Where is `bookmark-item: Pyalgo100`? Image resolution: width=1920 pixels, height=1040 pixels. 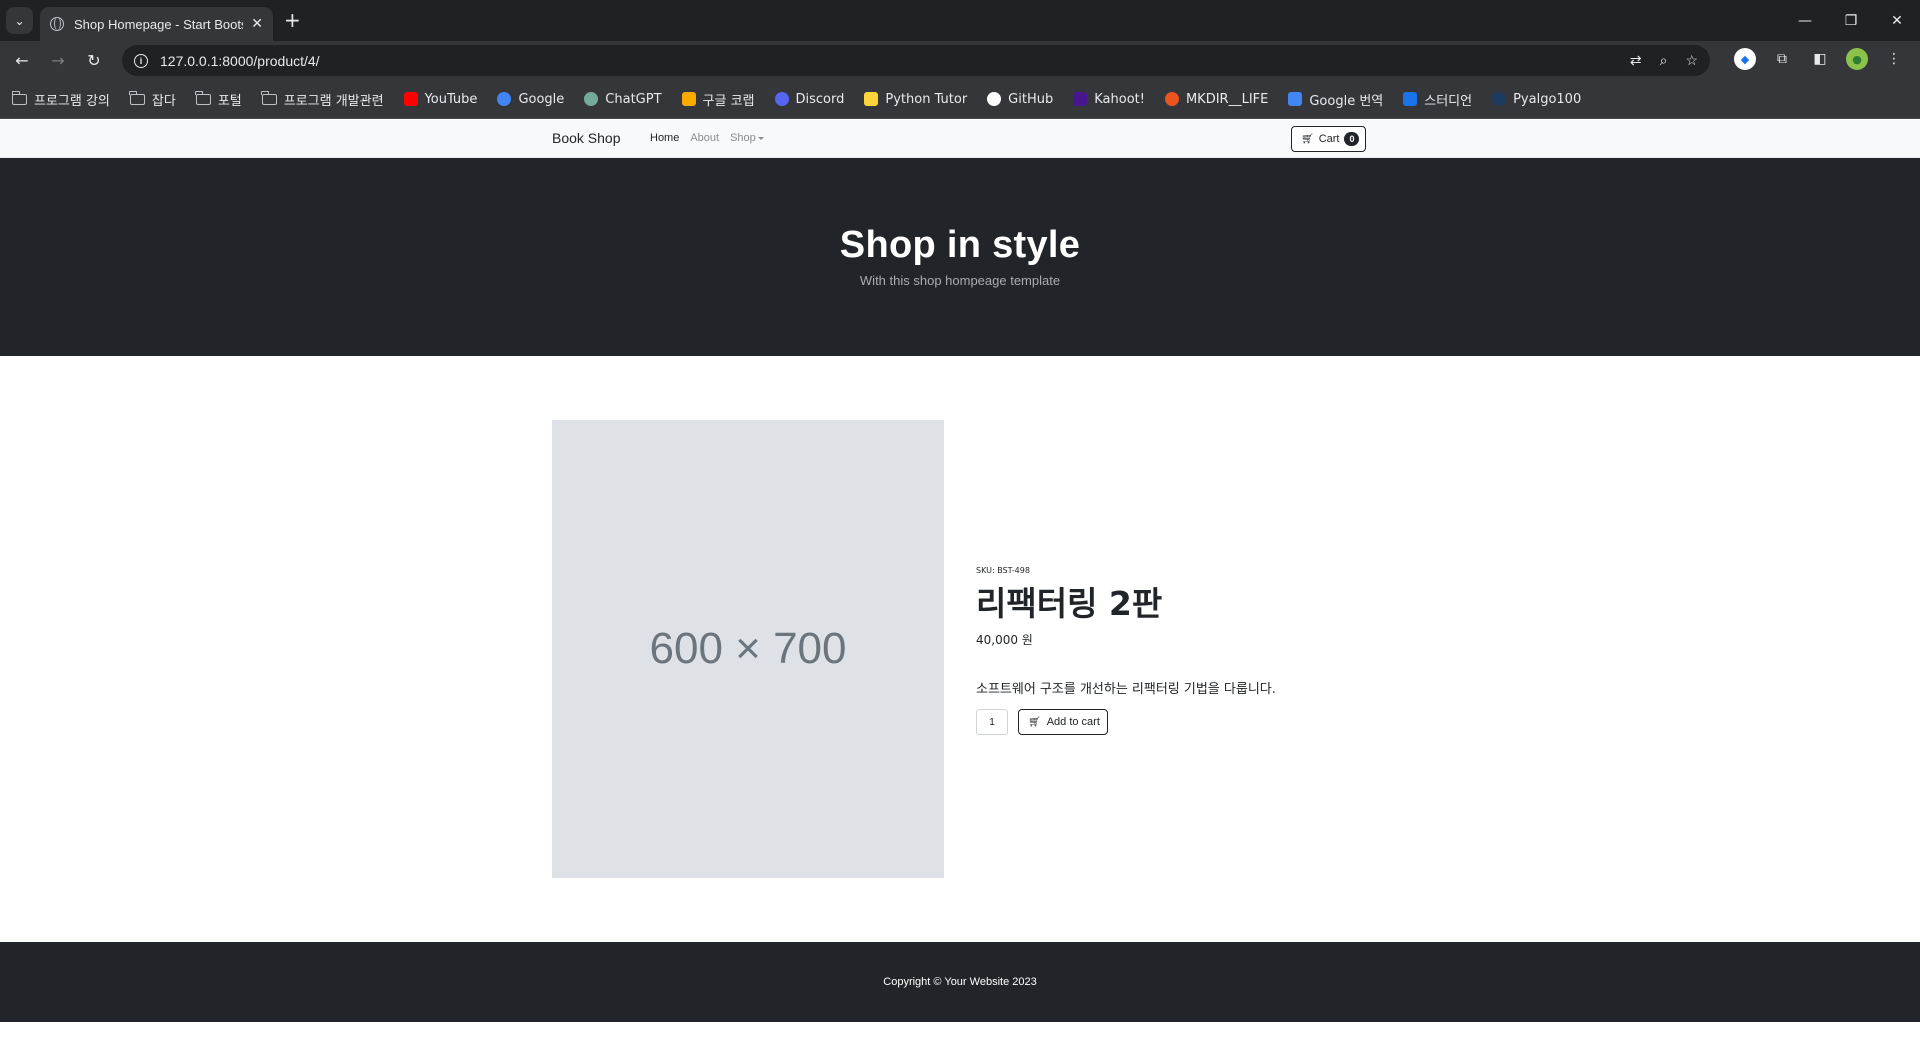
bookmark-item: Pyalgo100 is located at coordinates (1536, 99).